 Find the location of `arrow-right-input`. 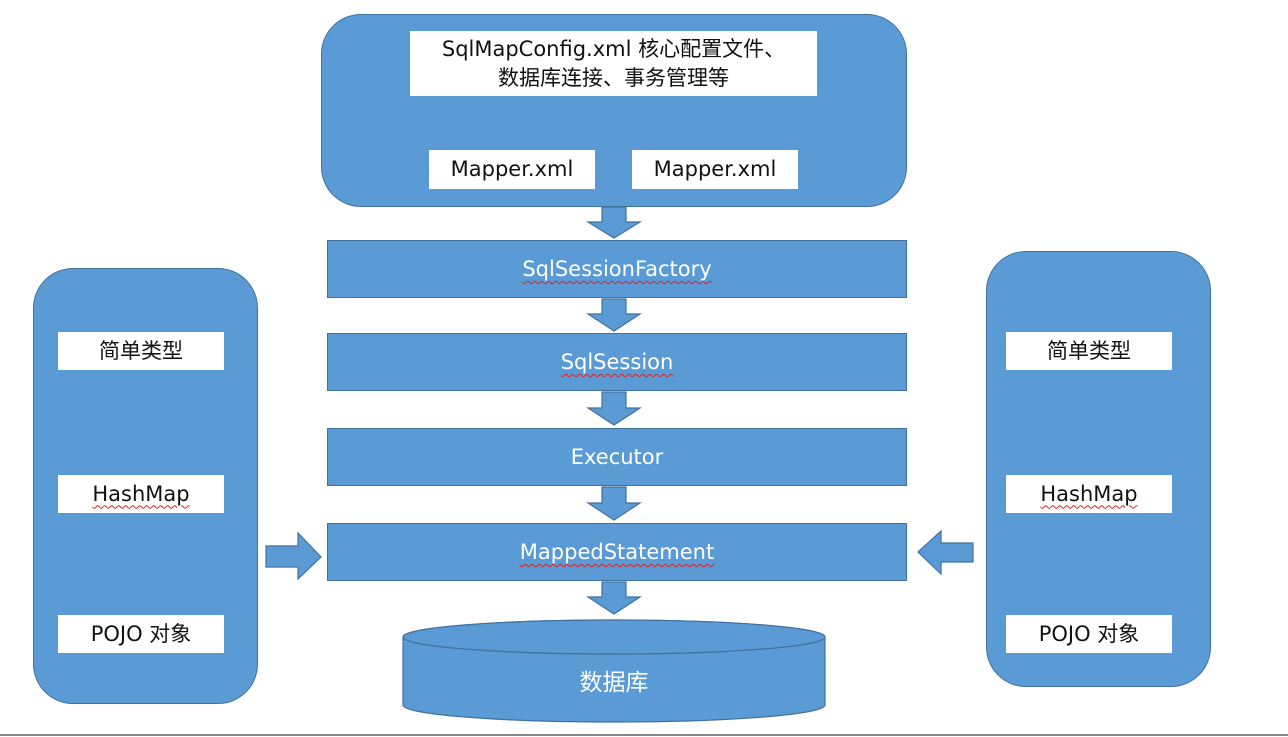

arrow-right-input is located at coordinates (293, 556).